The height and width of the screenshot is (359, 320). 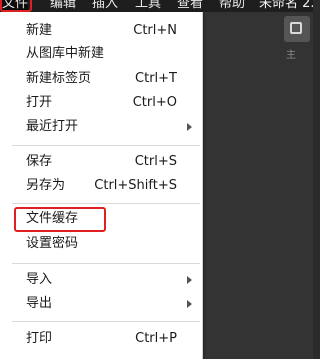 What do you see at coordinates (105, 6) in the screenshot?
I see `menu-insert: 插入` at bounding box center [105, 6].